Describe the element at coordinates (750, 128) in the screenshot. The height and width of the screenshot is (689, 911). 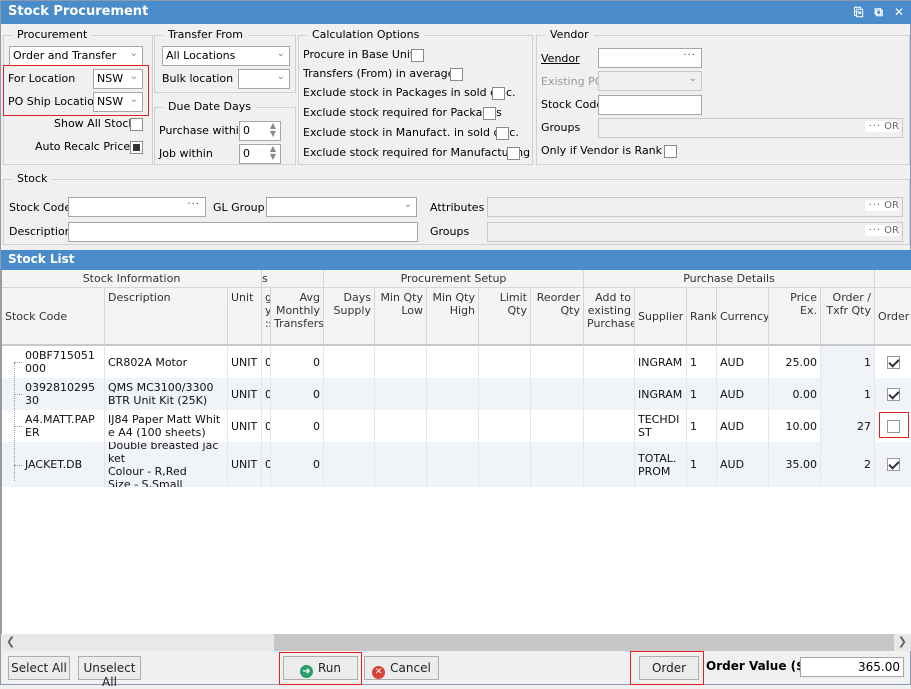
I see `vendor-groups-field: ··· OR` at that location.